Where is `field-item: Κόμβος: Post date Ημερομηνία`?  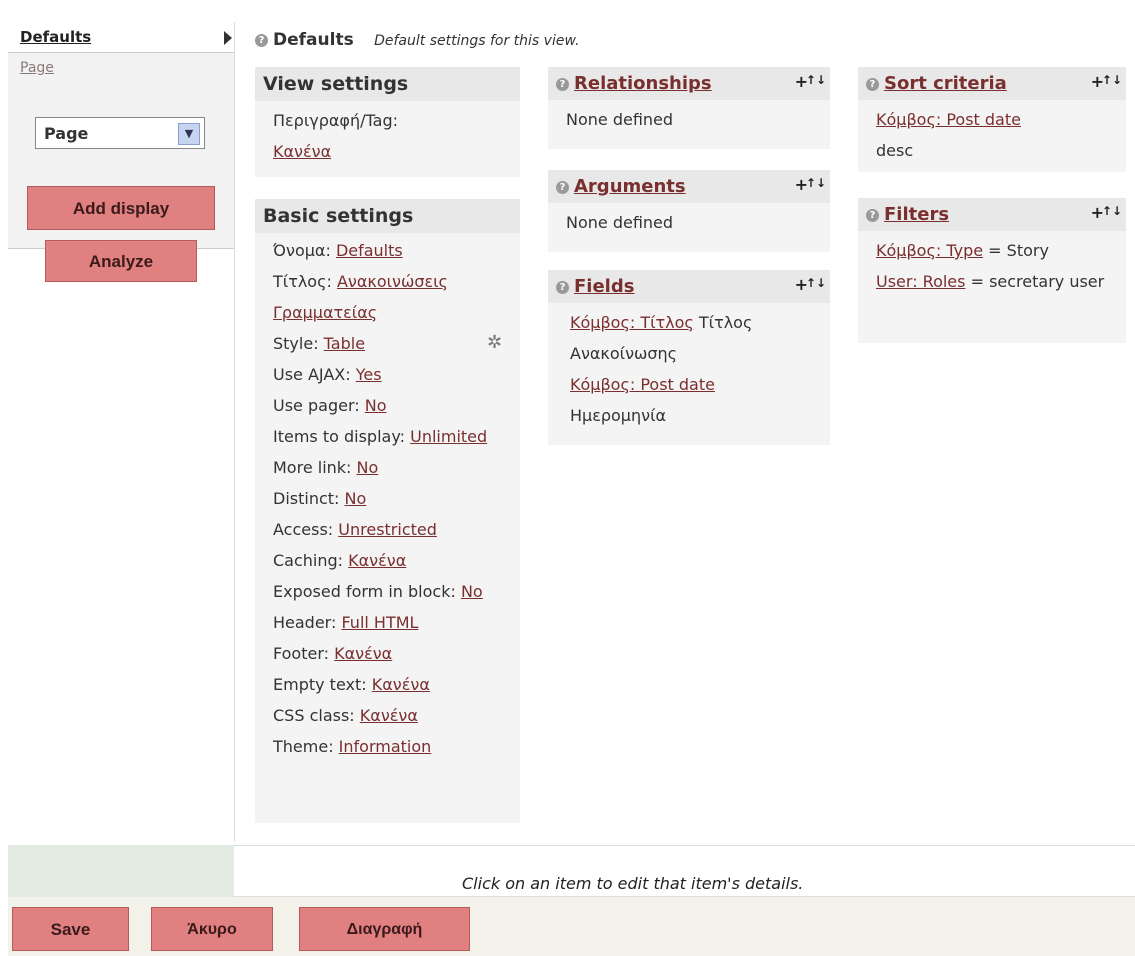 field-item: Κόμβος: Post date Ημερομηνία is located at coordinates (642, 400).